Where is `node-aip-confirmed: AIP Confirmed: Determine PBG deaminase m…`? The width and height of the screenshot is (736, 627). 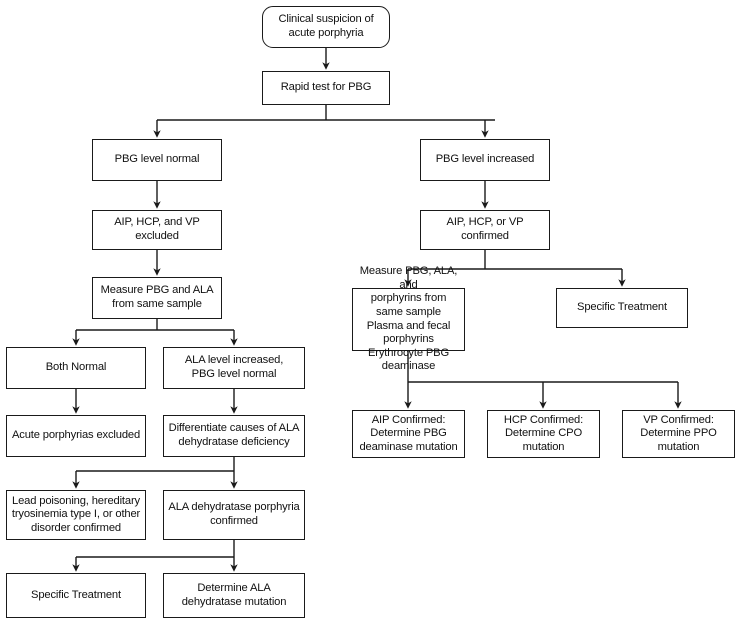 node-aip-confirmed: AIP Confirmed: Determine PBG deaminase m… is located at coordinates (408, 434).